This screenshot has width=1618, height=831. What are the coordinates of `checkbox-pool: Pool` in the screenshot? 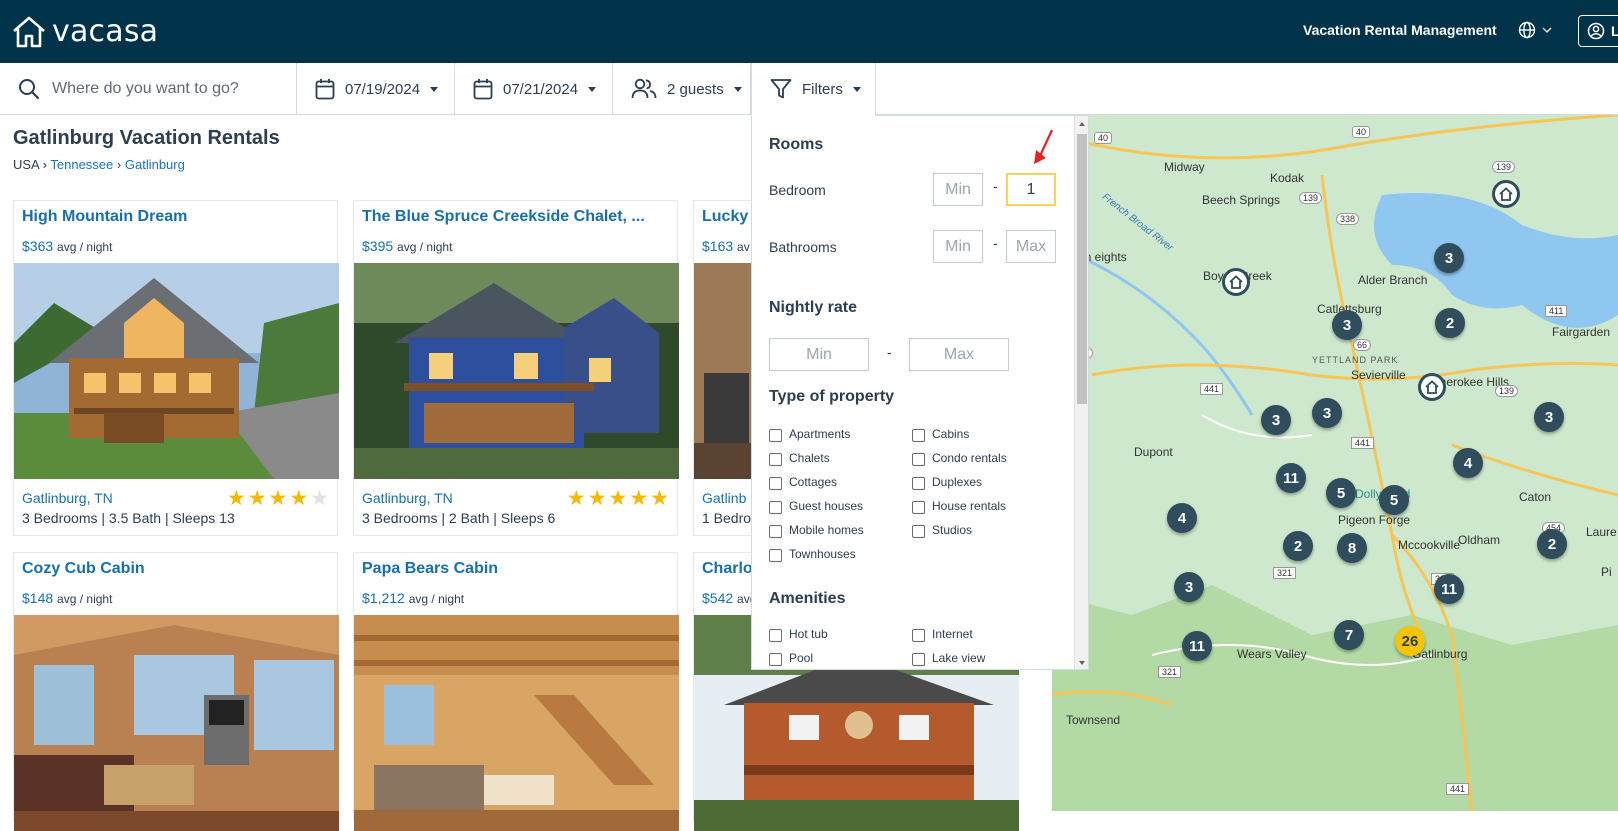 It's located at (791, 658).